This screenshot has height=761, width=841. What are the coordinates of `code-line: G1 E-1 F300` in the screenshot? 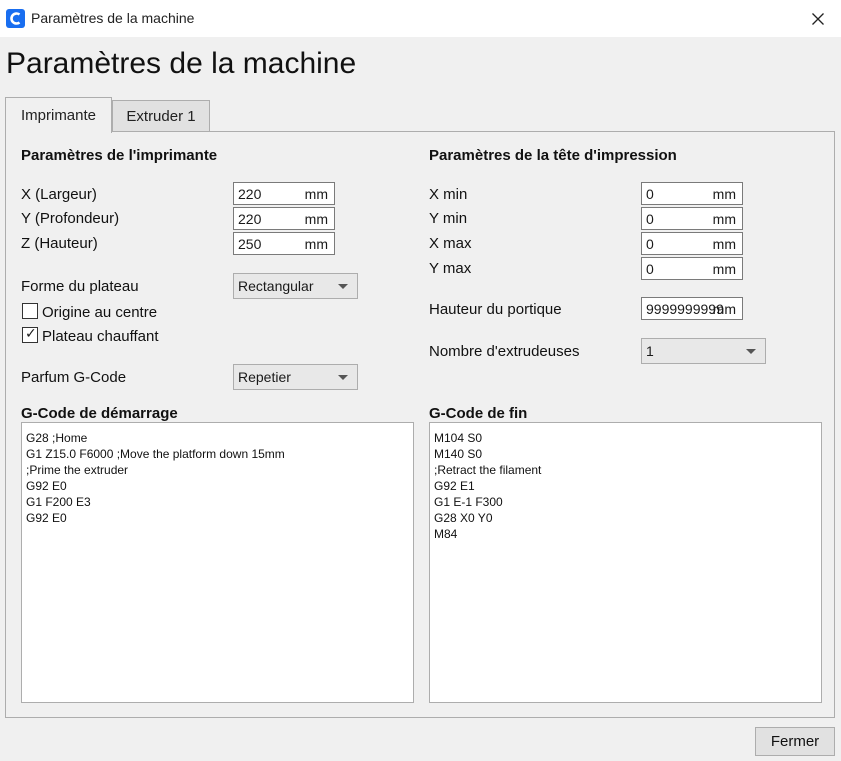 It's located at (468, 502).